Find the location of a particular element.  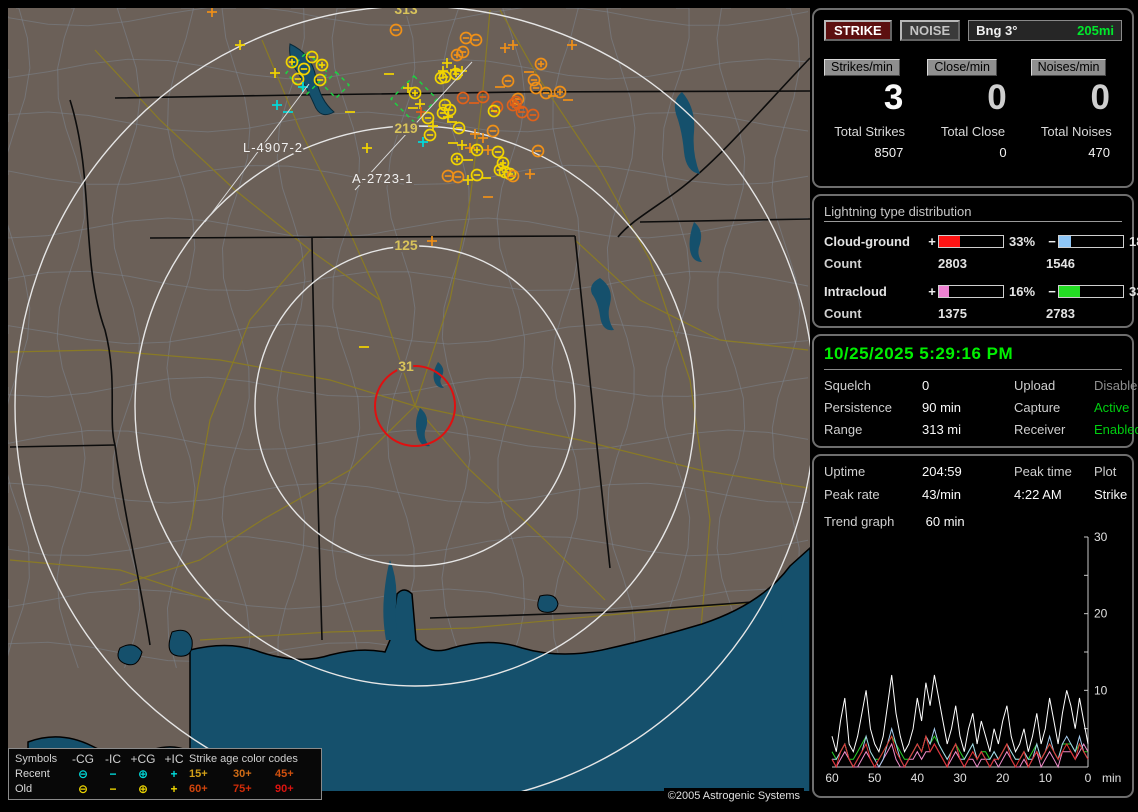

intracloud-label: Intracloud is located at coordinates (855, 291).